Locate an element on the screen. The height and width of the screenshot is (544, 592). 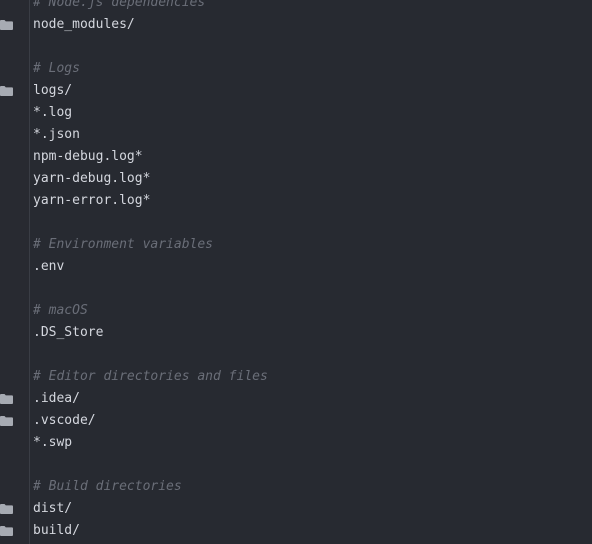
code-line: # Node.js dependencies is located at coordinates (296, 7).